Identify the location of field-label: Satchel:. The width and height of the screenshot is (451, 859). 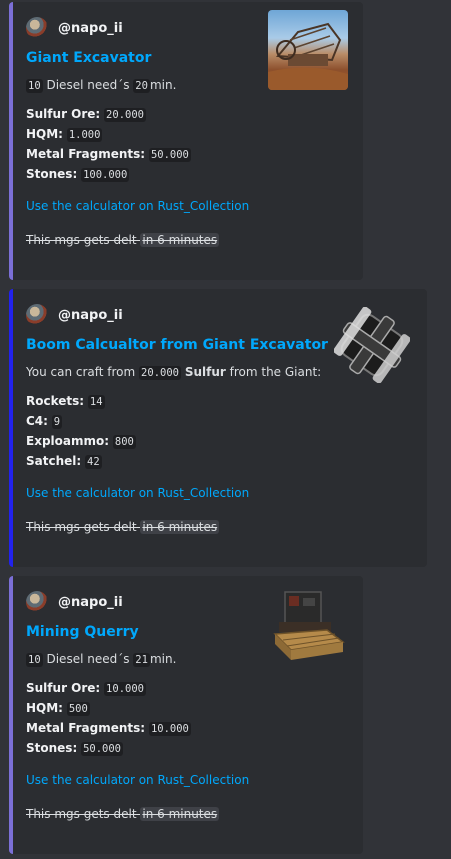
(54, 461).